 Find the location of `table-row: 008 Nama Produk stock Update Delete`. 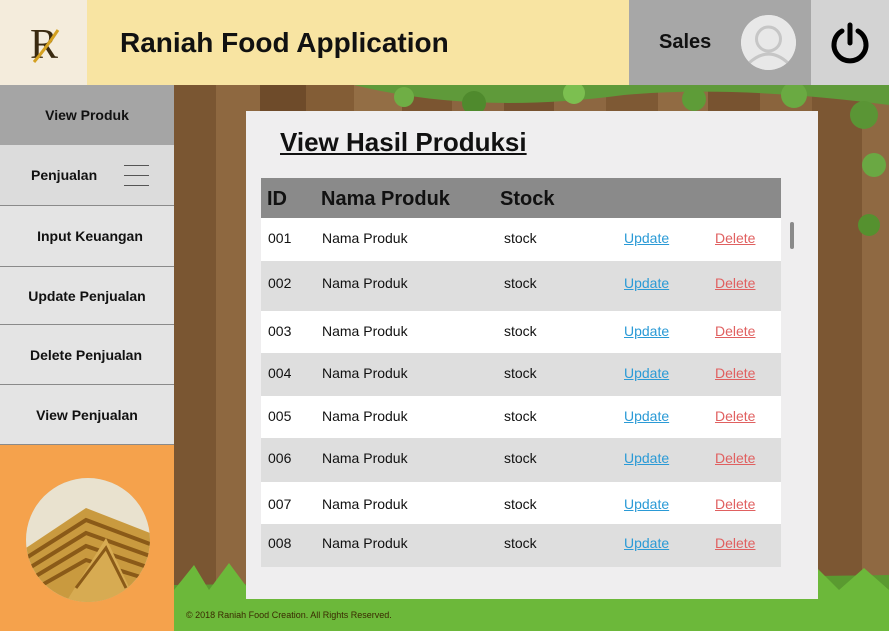

table-row: 008 Nama Produk stock Update Delete is located at coordinates (521, 545).